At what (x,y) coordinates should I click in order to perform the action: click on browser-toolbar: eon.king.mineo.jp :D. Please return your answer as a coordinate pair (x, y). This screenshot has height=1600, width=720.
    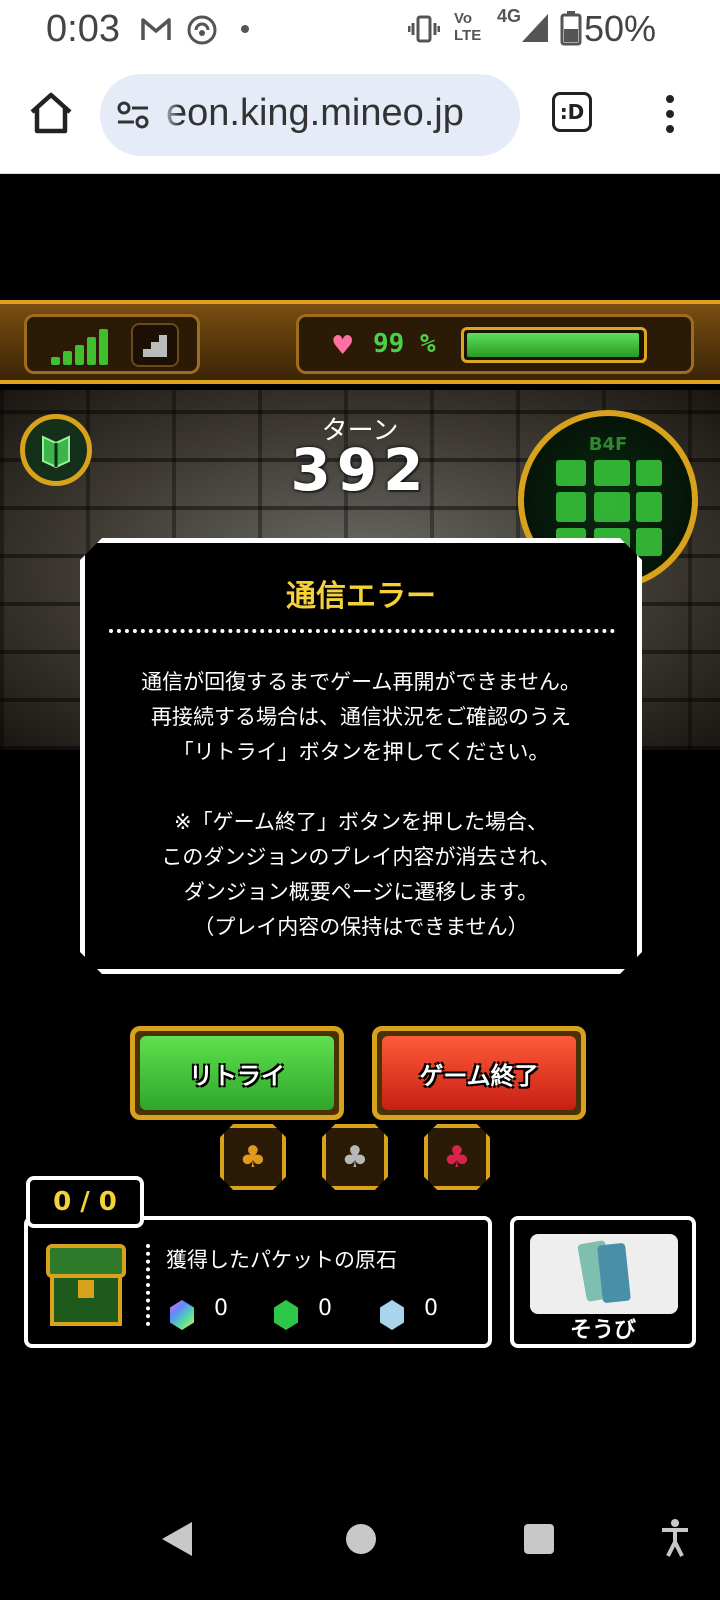
    Looking at the image, I should click on (360, 118).